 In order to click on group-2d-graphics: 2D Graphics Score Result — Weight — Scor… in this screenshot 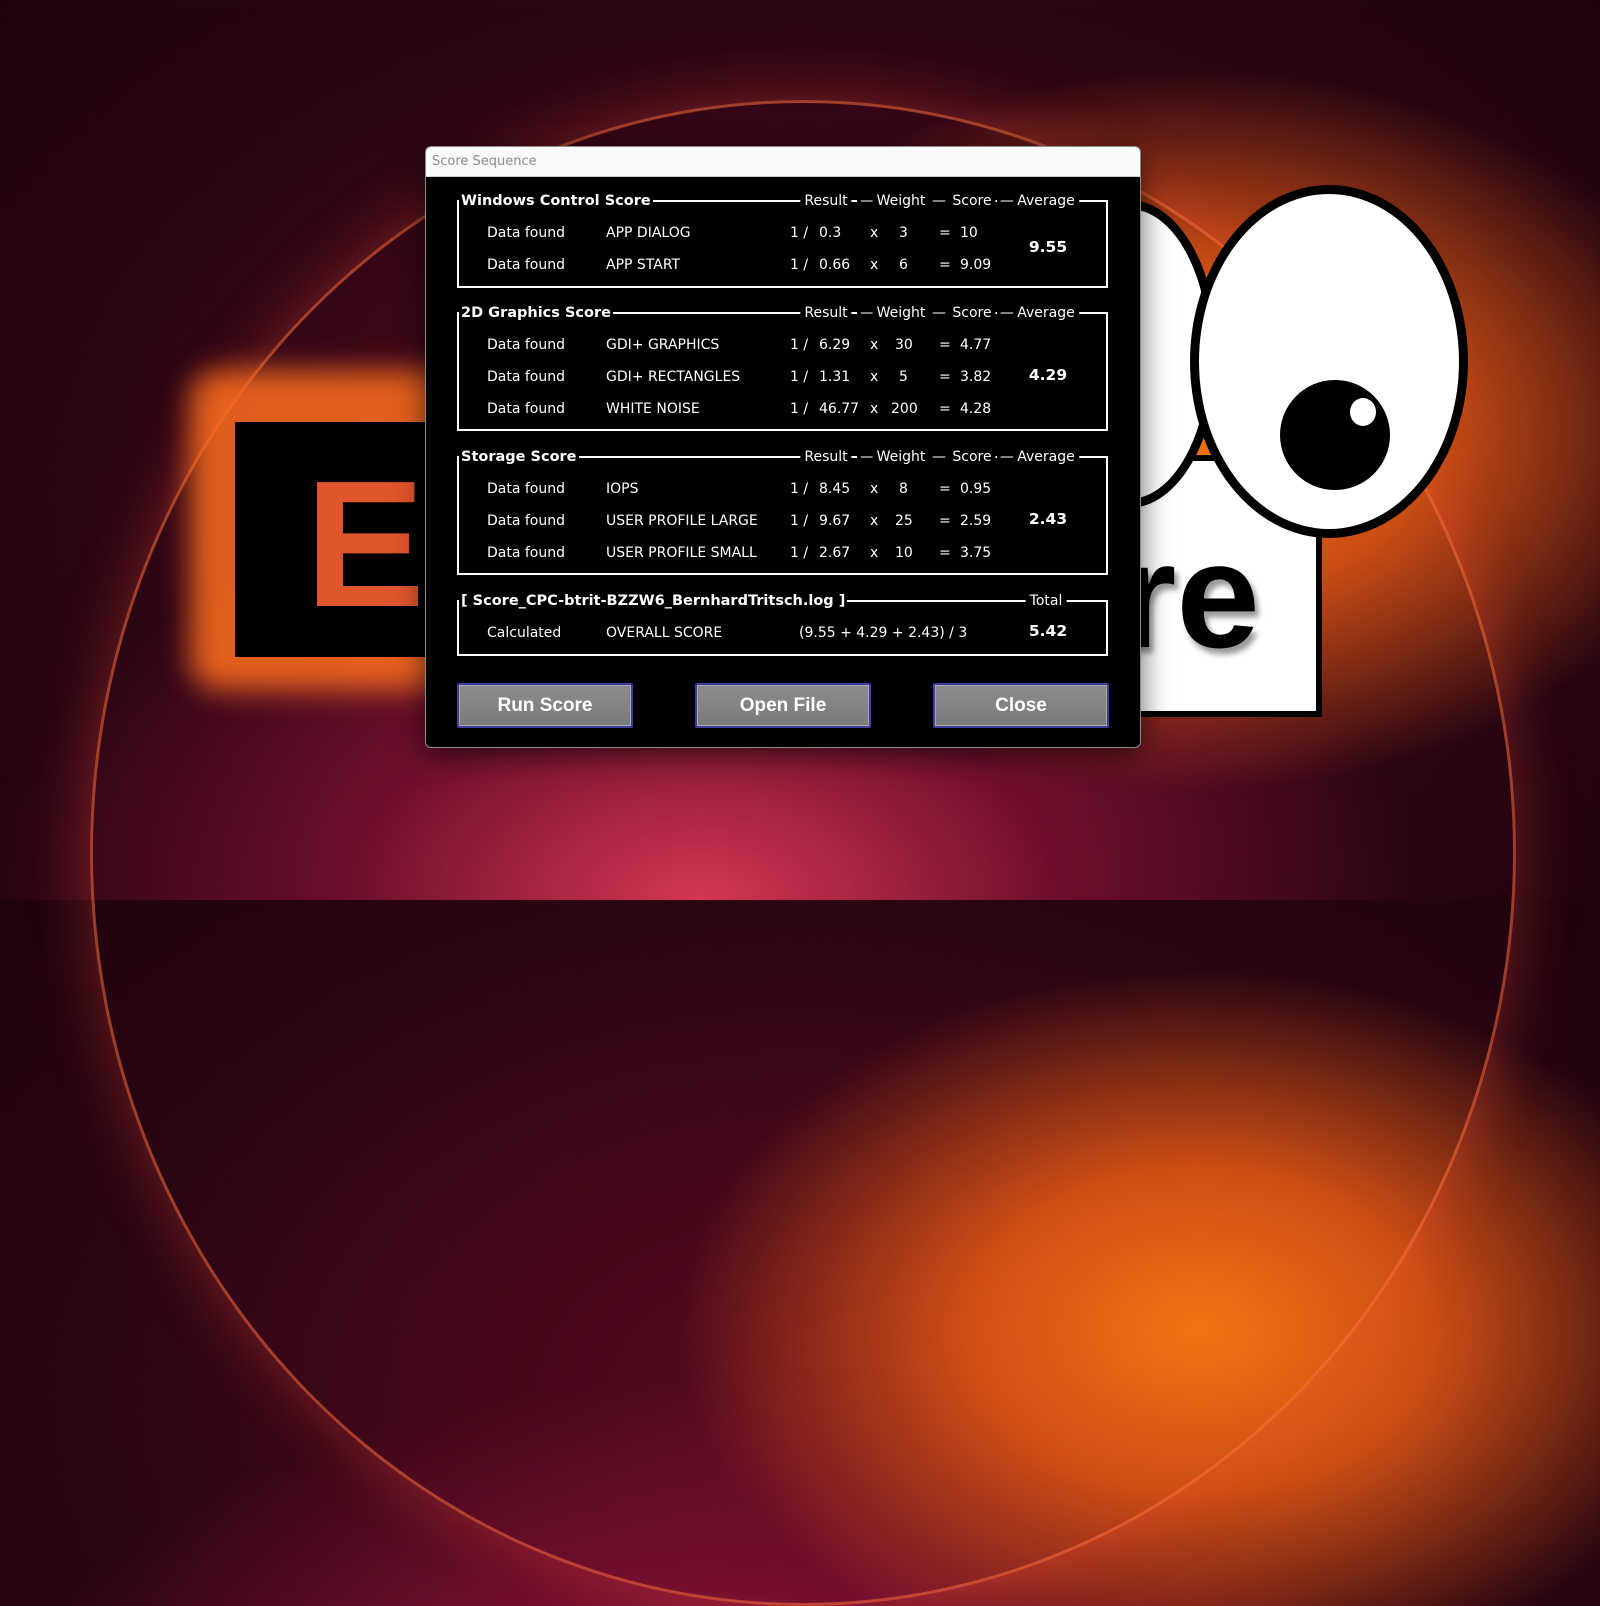, I will do `click(782, 367)`.